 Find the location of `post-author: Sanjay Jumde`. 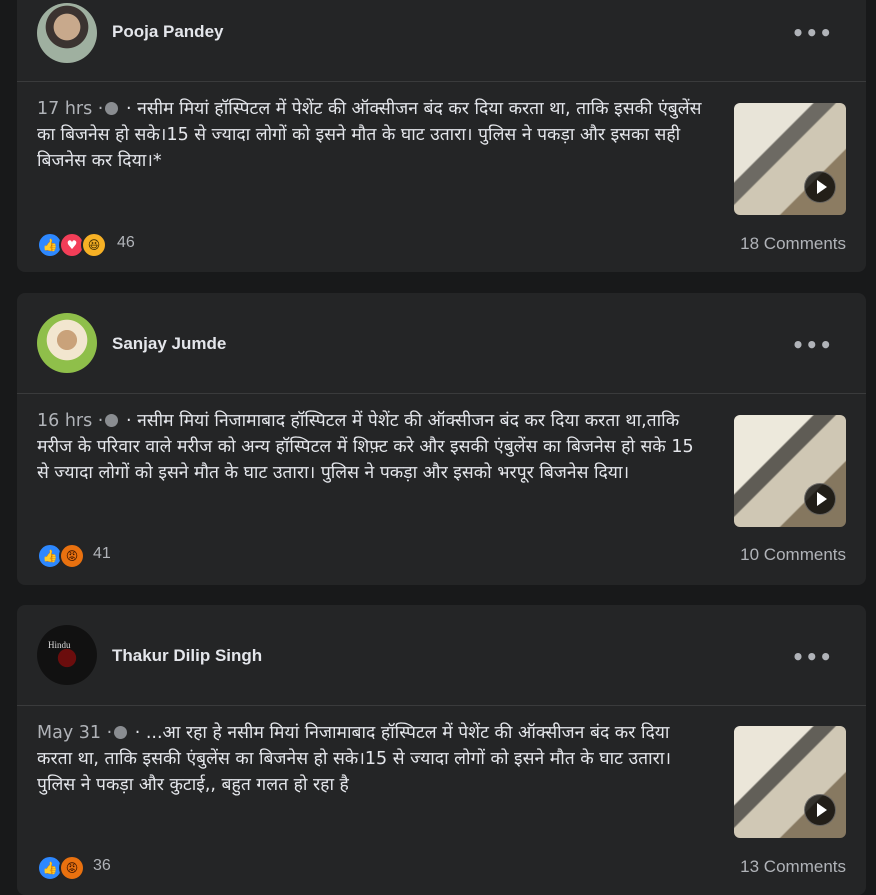

post-author: Sanjay Jumde is located at coordinates (169, 344).